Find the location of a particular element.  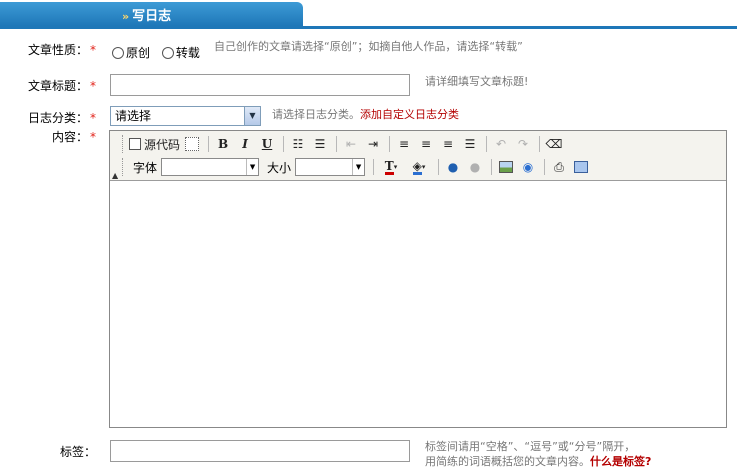

bold-button: B is located at coordinates (223, 144).